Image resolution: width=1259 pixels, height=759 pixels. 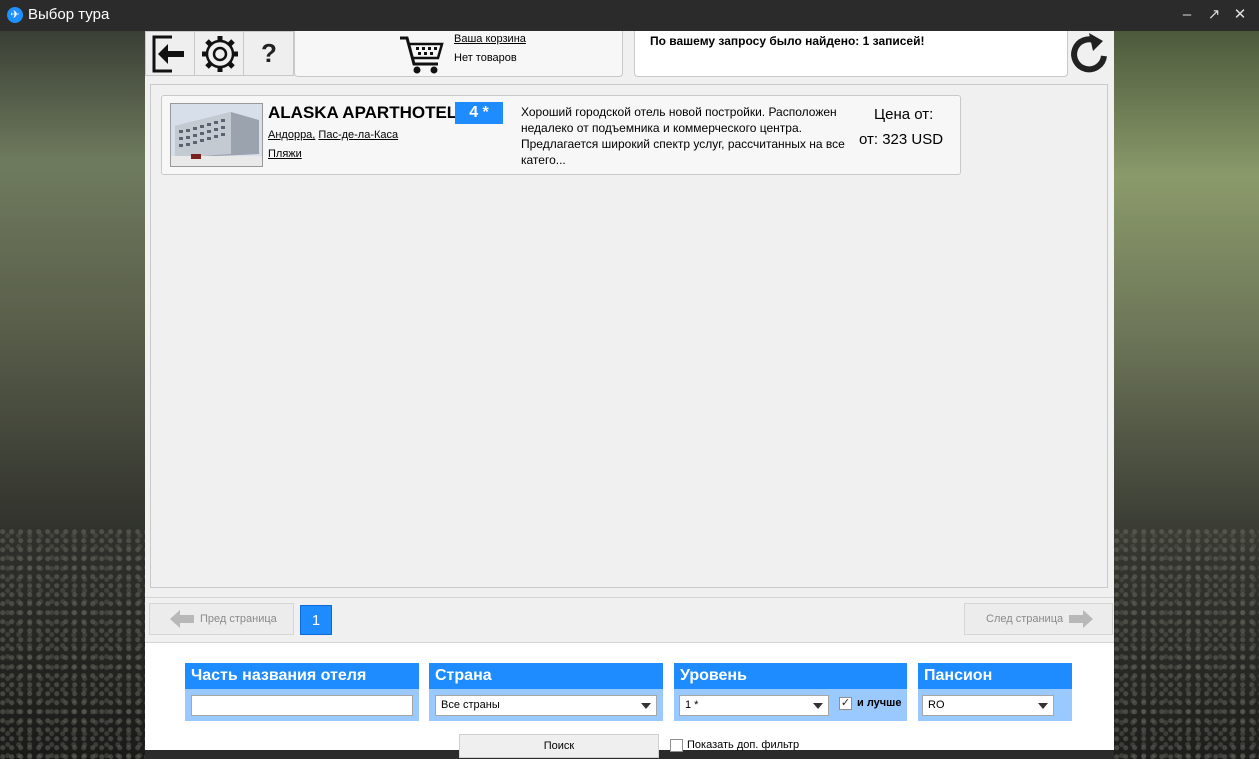 What do you see at coordinates (182, 619) in the screenshot?
I see `arrow-left-icon` at bounding box center [182, 619].